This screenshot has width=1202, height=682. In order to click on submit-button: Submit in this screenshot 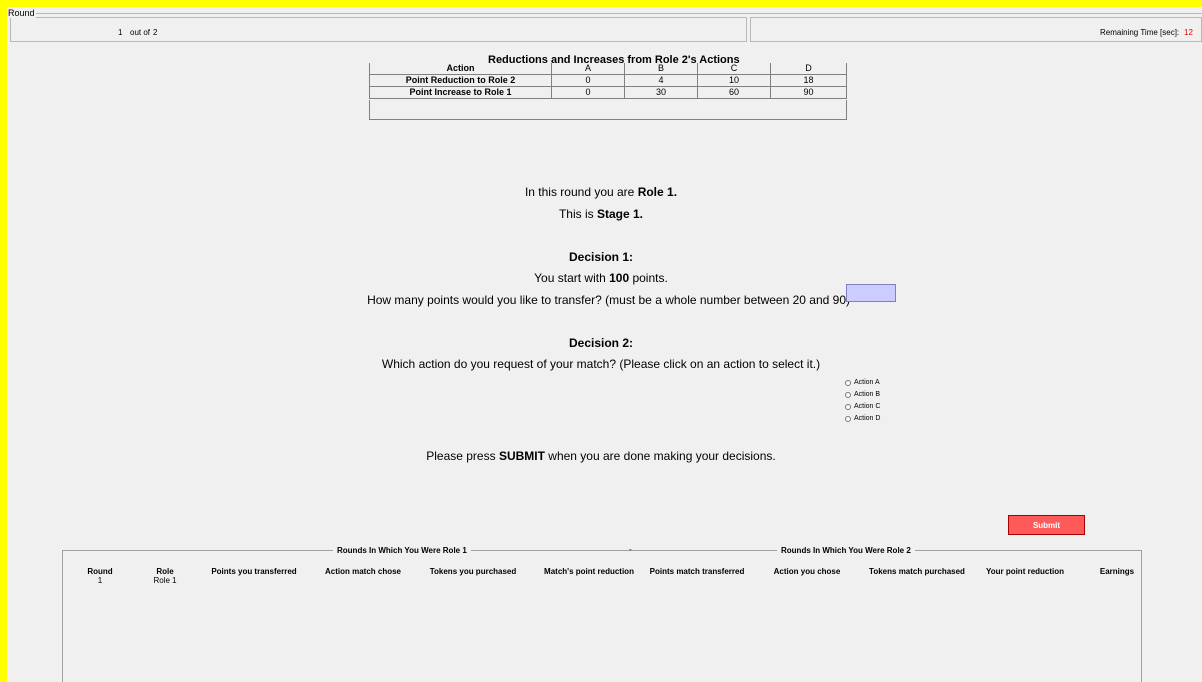, I will do `click(1046, 525)`.